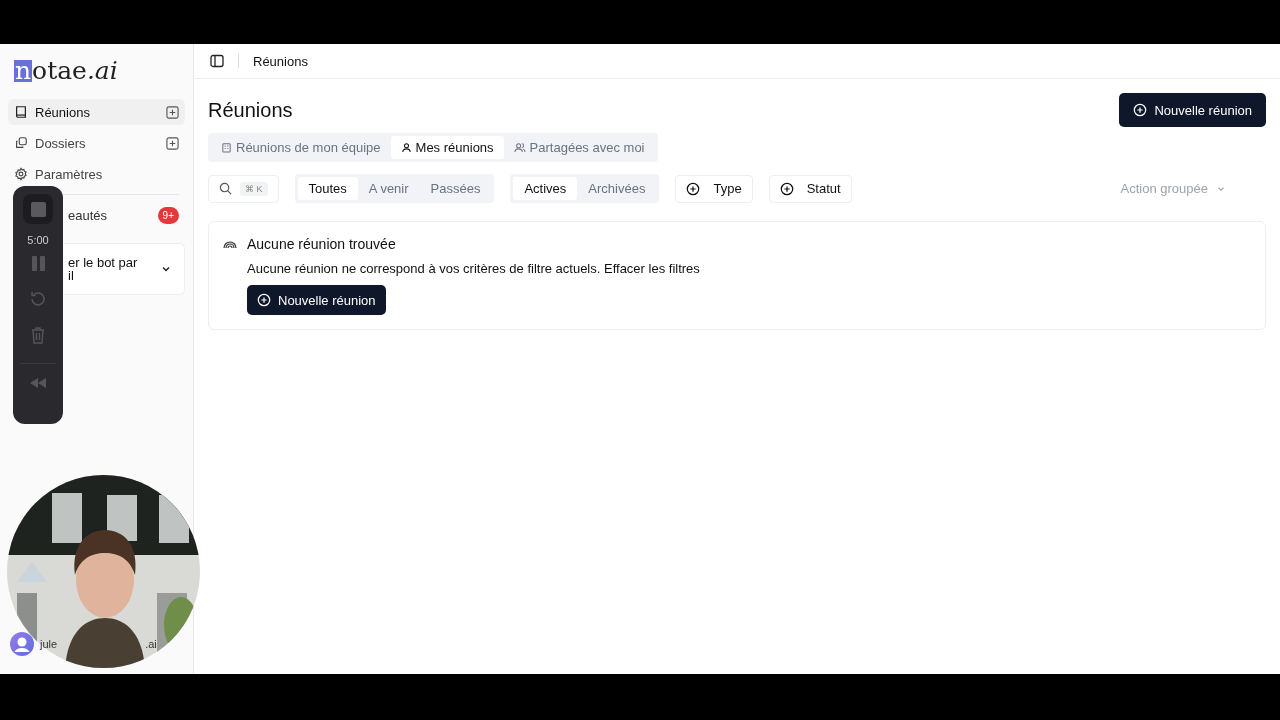 This screenshot has height=720, width=1280. I want to click on page-title: Réunions, so click(250, 110).